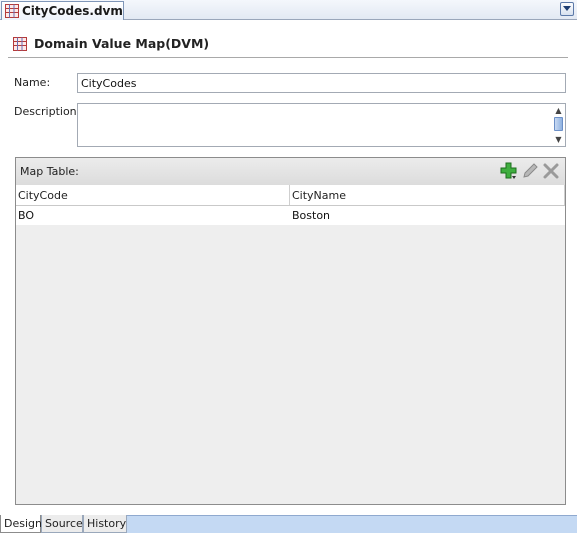 This screenshot has width=577, height=533. Describe the element at coordinates (122, 43) in the screenshot. I see `page-title: Domain Value Map(DVM)` at that location.